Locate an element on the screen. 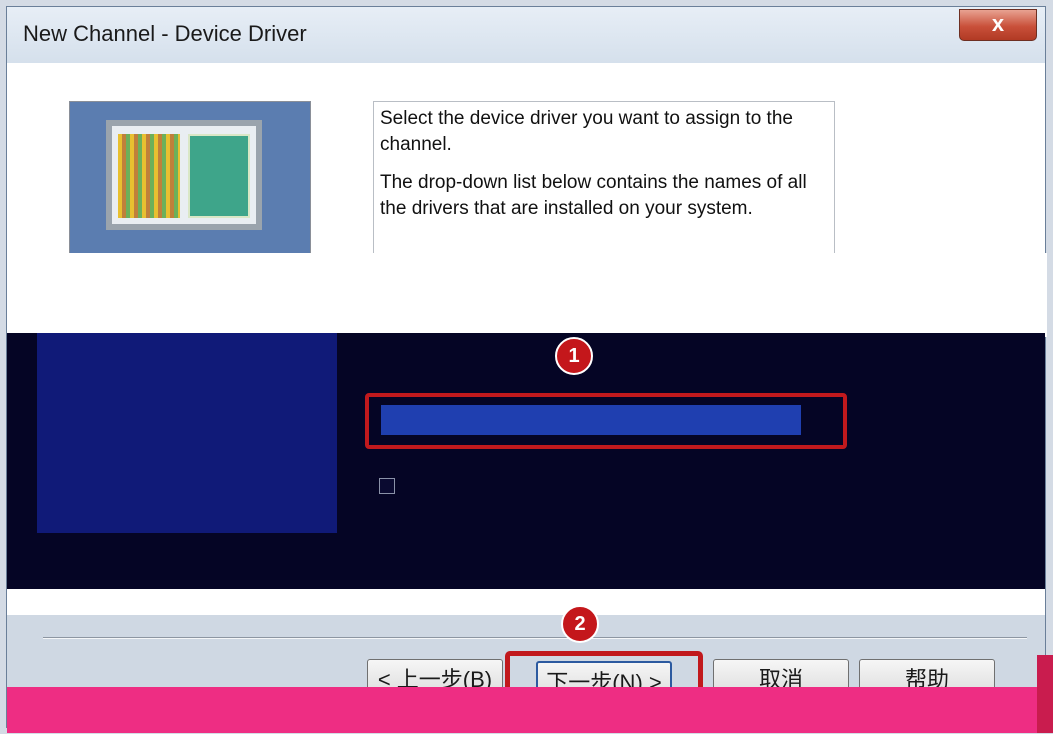  close-icon: x is located at coordinates (998, 23).